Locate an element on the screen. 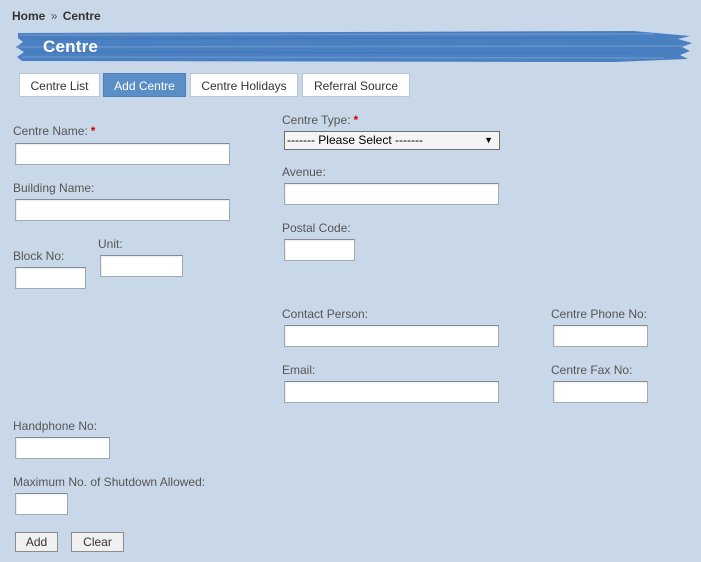 Image resolution: width=701 pixels, height=562 pixels. tab-referral-source: Referral Source is located at coordinates (356, 85).